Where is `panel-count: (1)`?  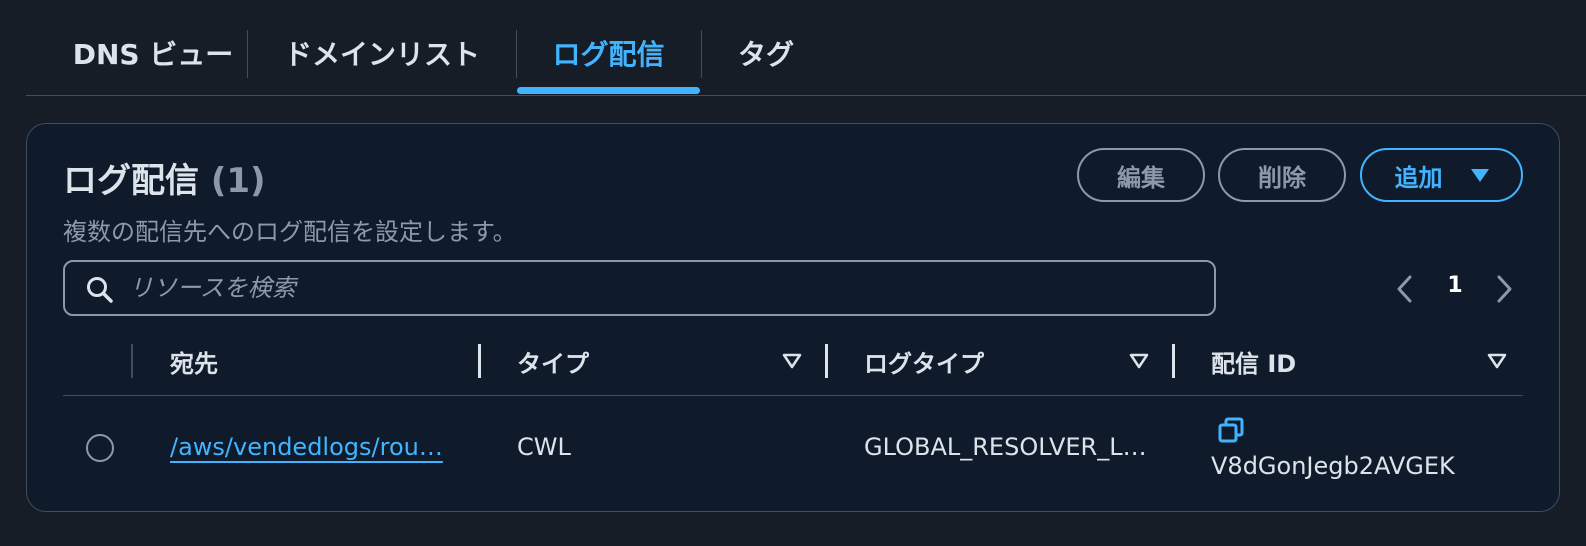
panel-count: (1) is located at coordinates (238, 181).